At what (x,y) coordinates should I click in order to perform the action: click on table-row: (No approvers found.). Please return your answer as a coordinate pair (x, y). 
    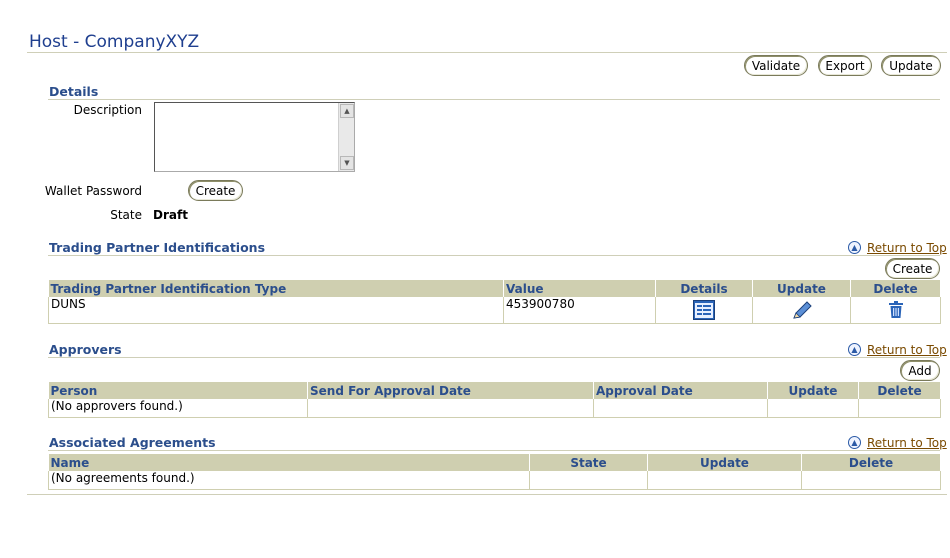
    Looking at the image, I should click on (494, 408).